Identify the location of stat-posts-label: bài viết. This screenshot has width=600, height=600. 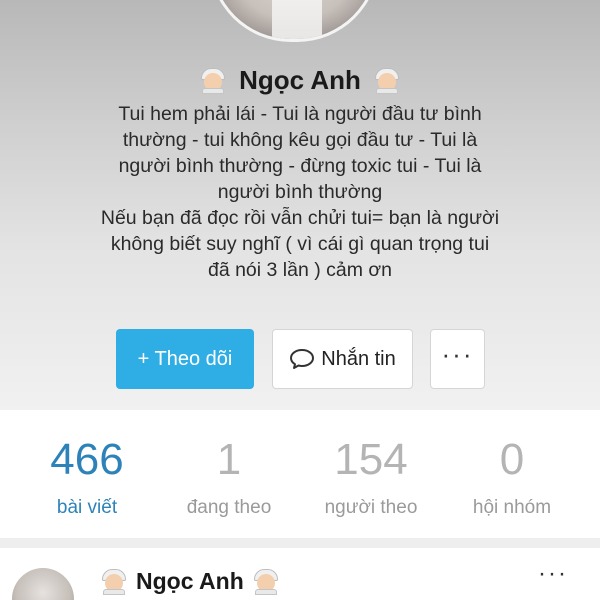
(87, 507).